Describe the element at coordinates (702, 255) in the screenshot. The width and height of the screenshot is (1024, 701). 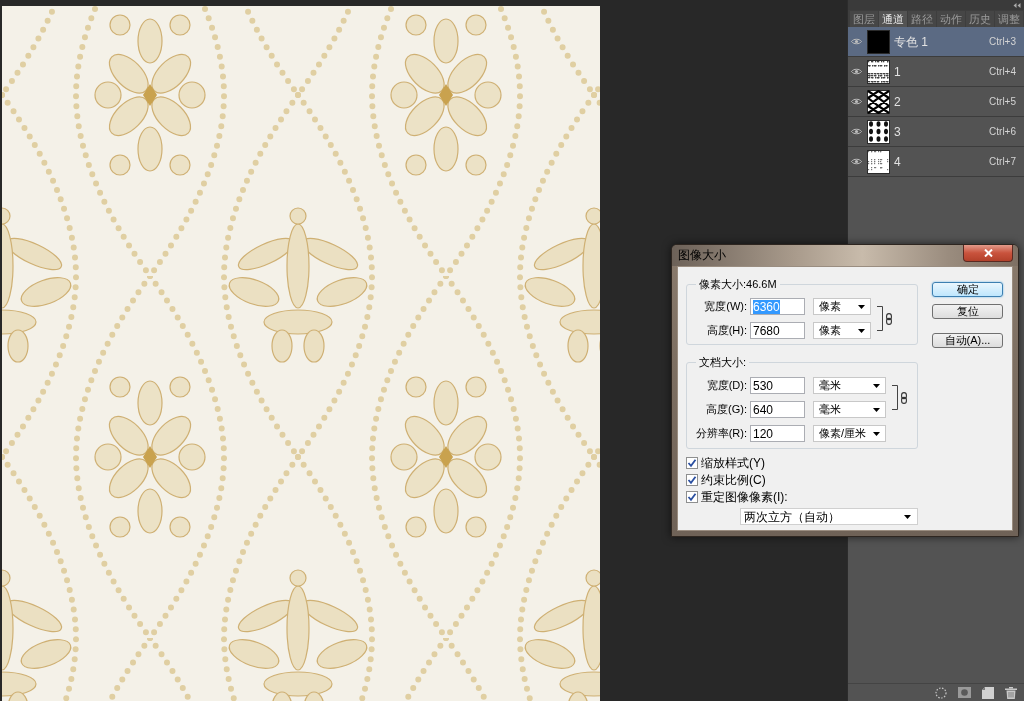
I see `dialog-title: 图像大小` at that location.